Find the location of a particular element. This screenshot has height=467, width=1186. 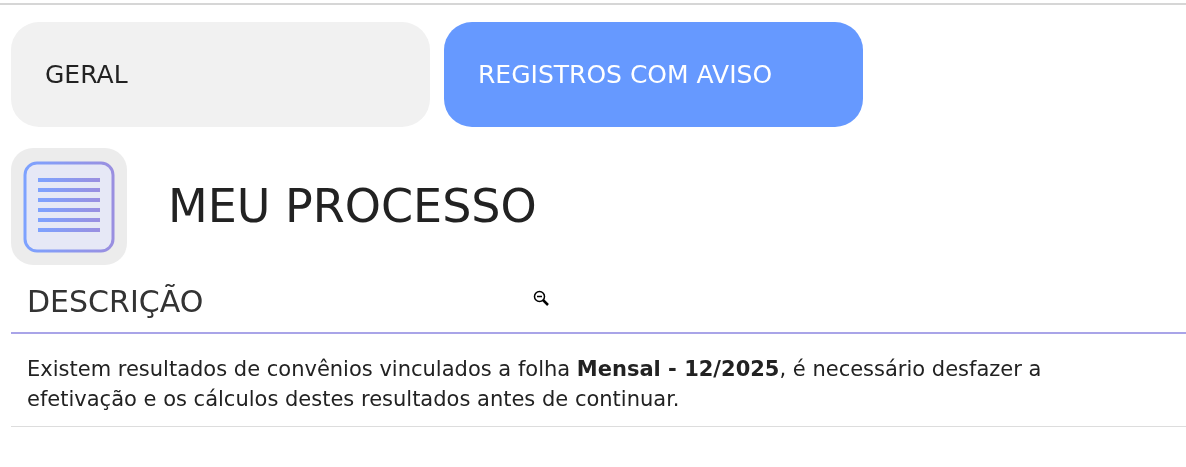

section-heading: DESCRIÇÃO is located at coordinates (598, 299).